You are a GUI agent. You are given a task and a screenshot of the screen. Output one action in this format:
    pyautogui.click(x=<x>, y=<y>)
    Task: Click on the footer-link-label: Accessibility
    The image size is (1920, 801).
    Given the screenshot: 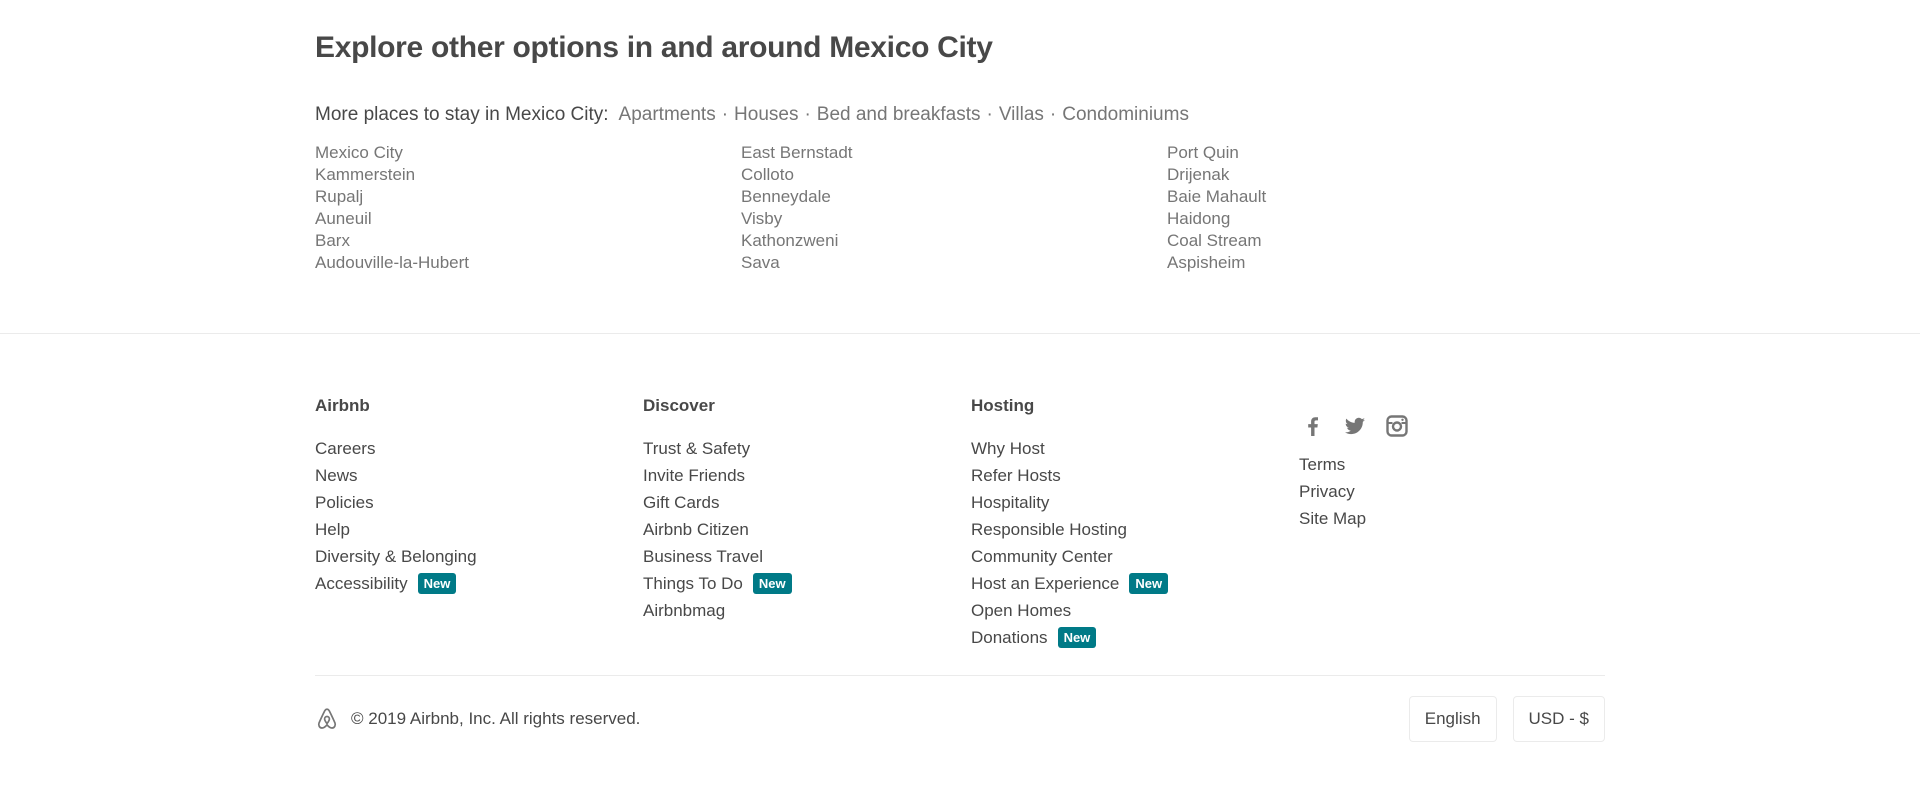 What is the action you would take?
    pyautogui.click(x=361, y=583)
    